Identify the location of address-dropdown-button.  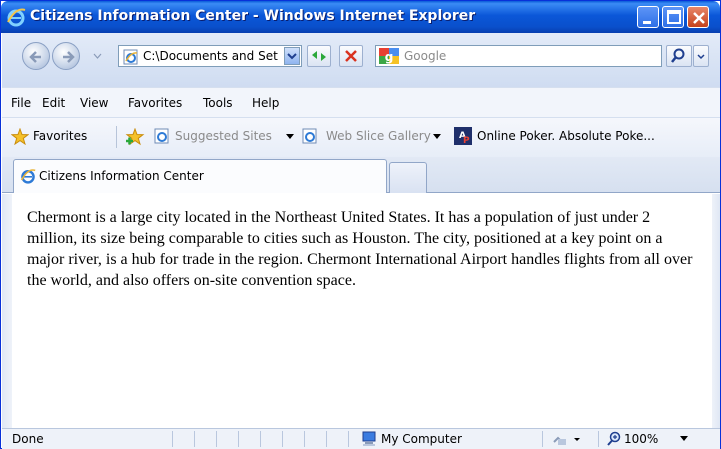
(292, 56).